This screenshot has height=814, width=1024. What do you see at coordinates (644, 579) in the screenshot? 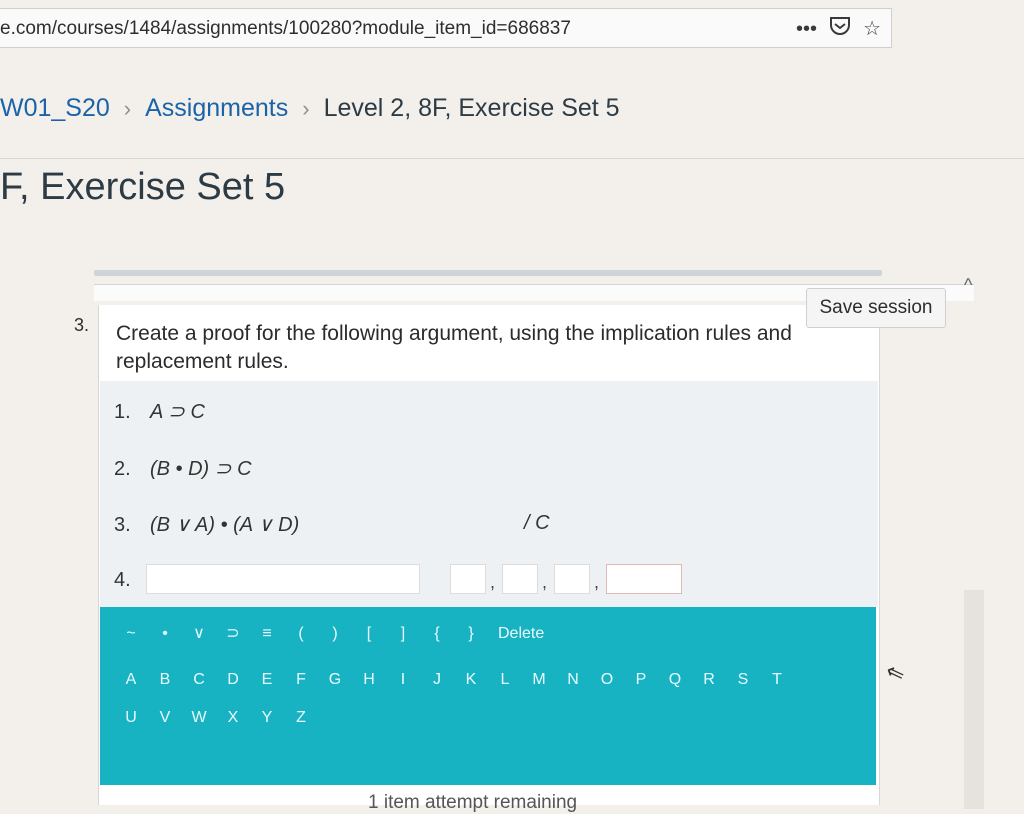
I see `rule-input` at bounding box center [644, 579].